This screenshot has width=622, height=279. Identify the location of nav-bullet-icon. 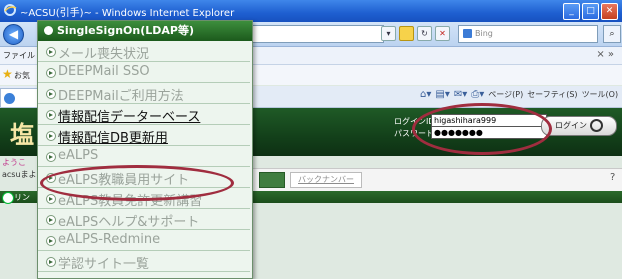
(8, 198).